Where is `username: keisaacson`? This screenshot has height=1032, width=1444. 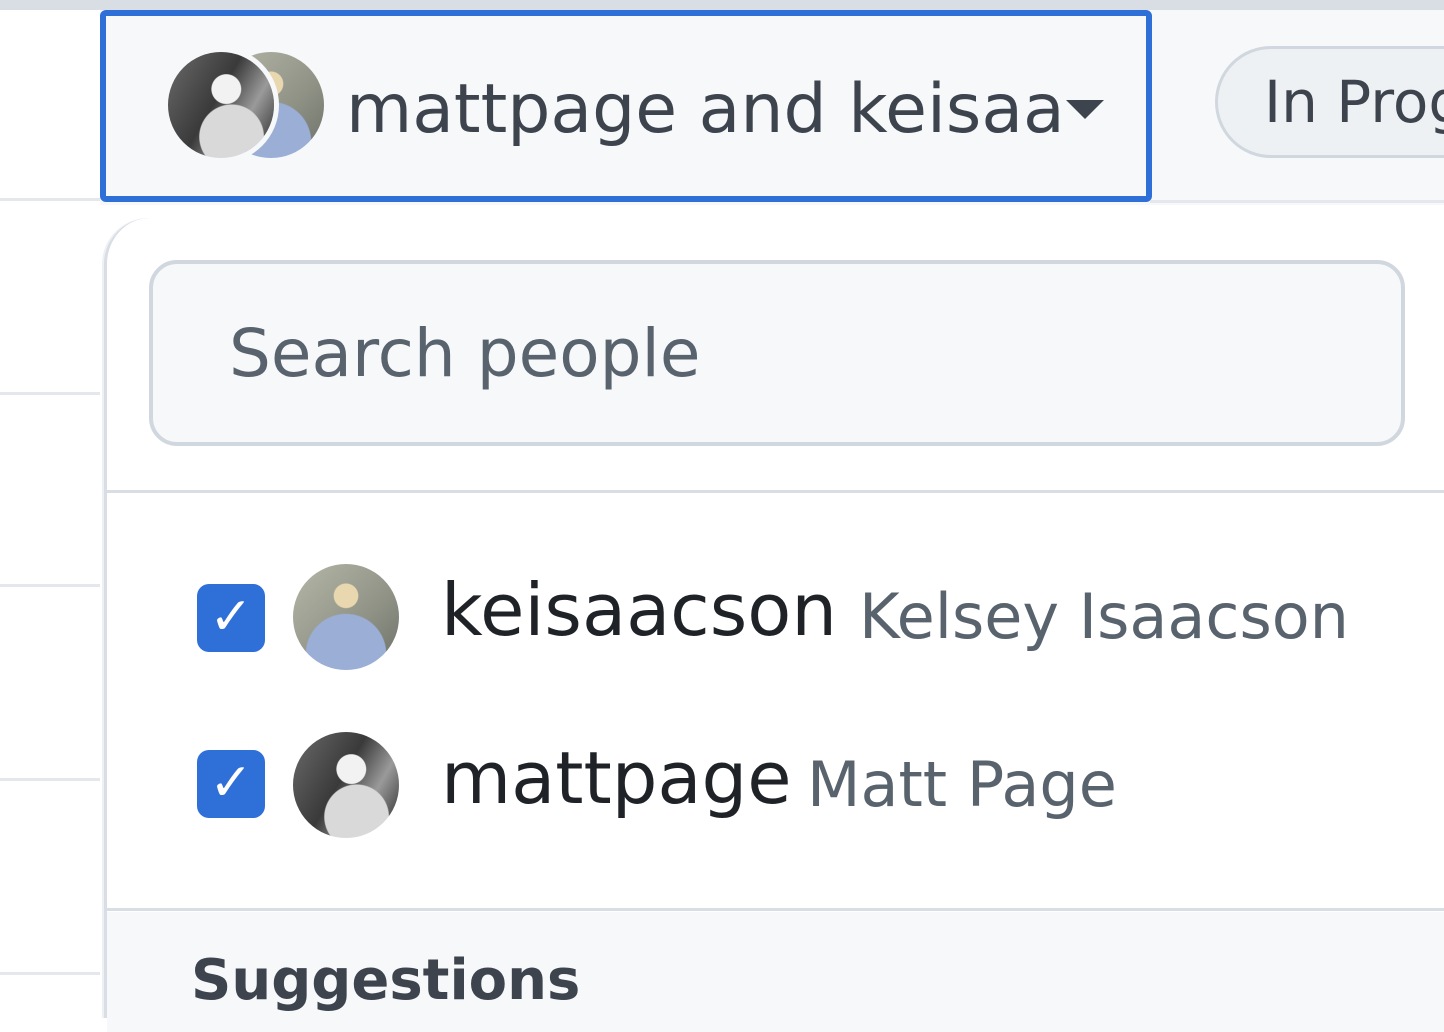
username: keisaacson is located at coordinates (639, 610).